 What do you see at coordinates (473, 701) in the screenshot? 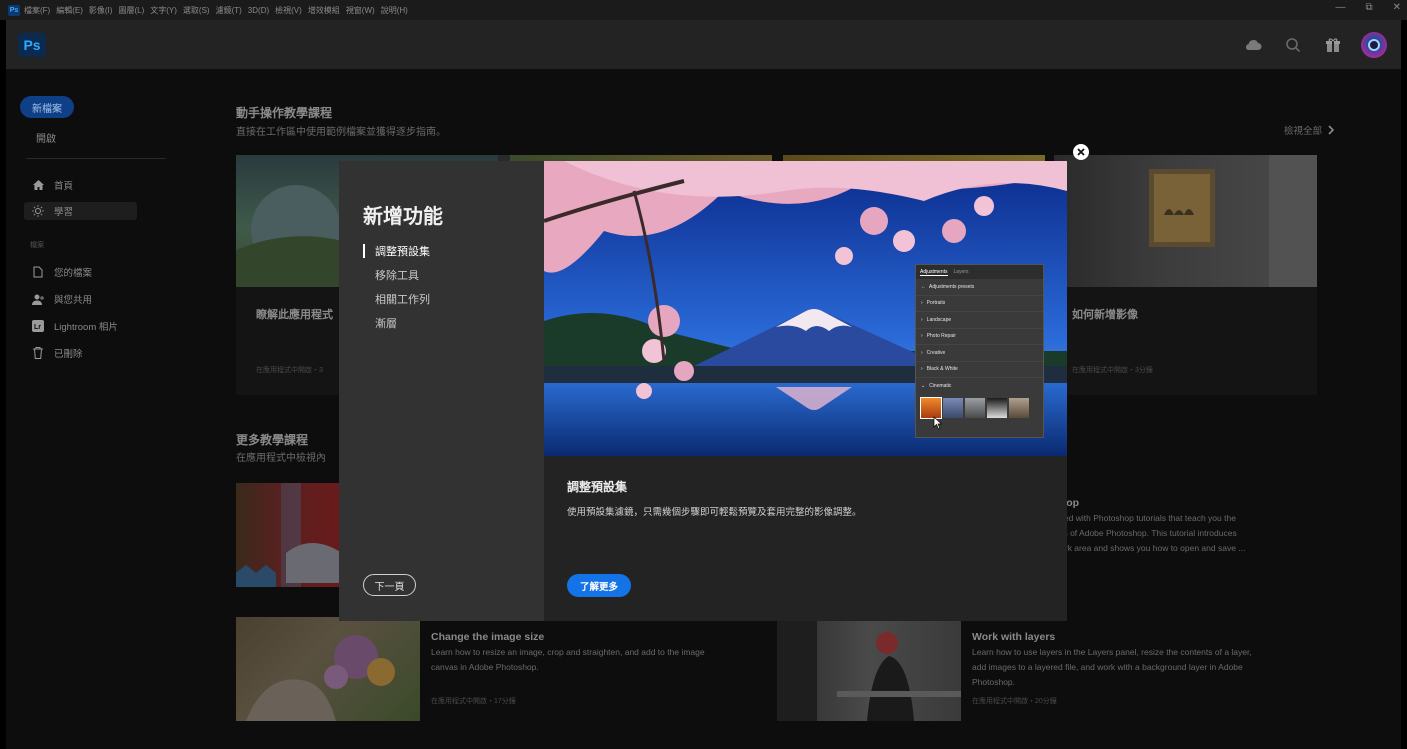
I see `tutorial-meta: 在應用程式中開啟・17分鐘` at bounding box center [473, 701].